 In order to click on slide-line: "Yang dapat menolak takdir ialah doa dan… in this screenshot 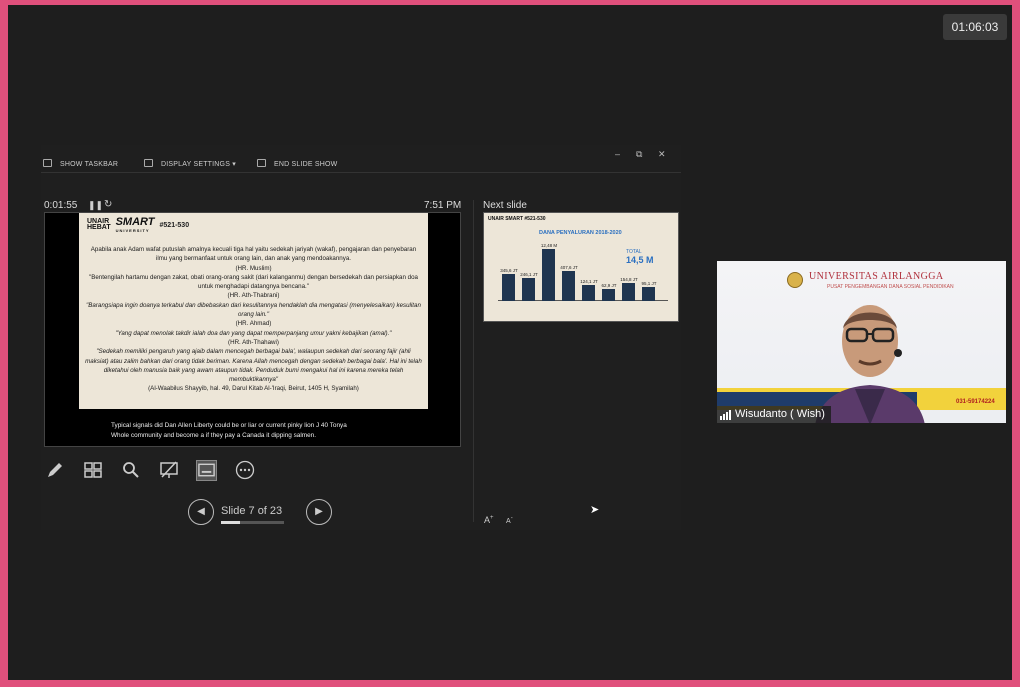, I will do `click(253, 333)`.